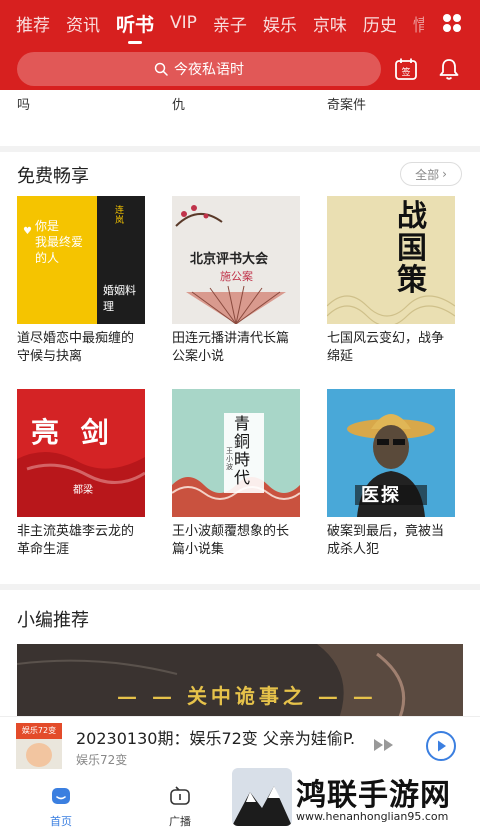 The image size is (480, 828). I want to click on play-button, so click(441, 746).